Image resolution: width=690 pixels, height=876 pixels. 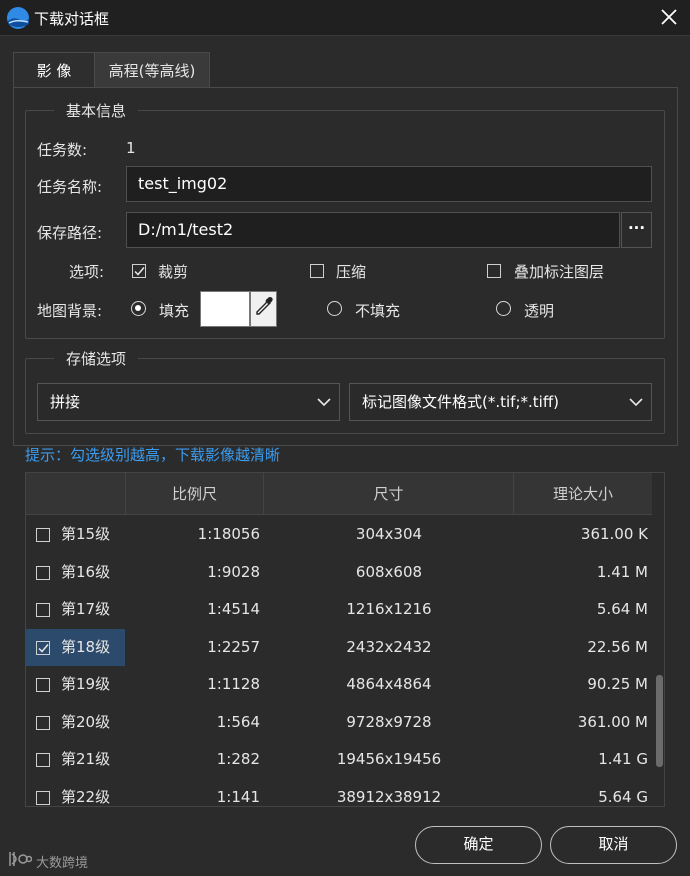 What do you see at coordinates (389, 646) in the screenshot?
I see `size-cell: 2432x2432` at bounding box center [389, 646].